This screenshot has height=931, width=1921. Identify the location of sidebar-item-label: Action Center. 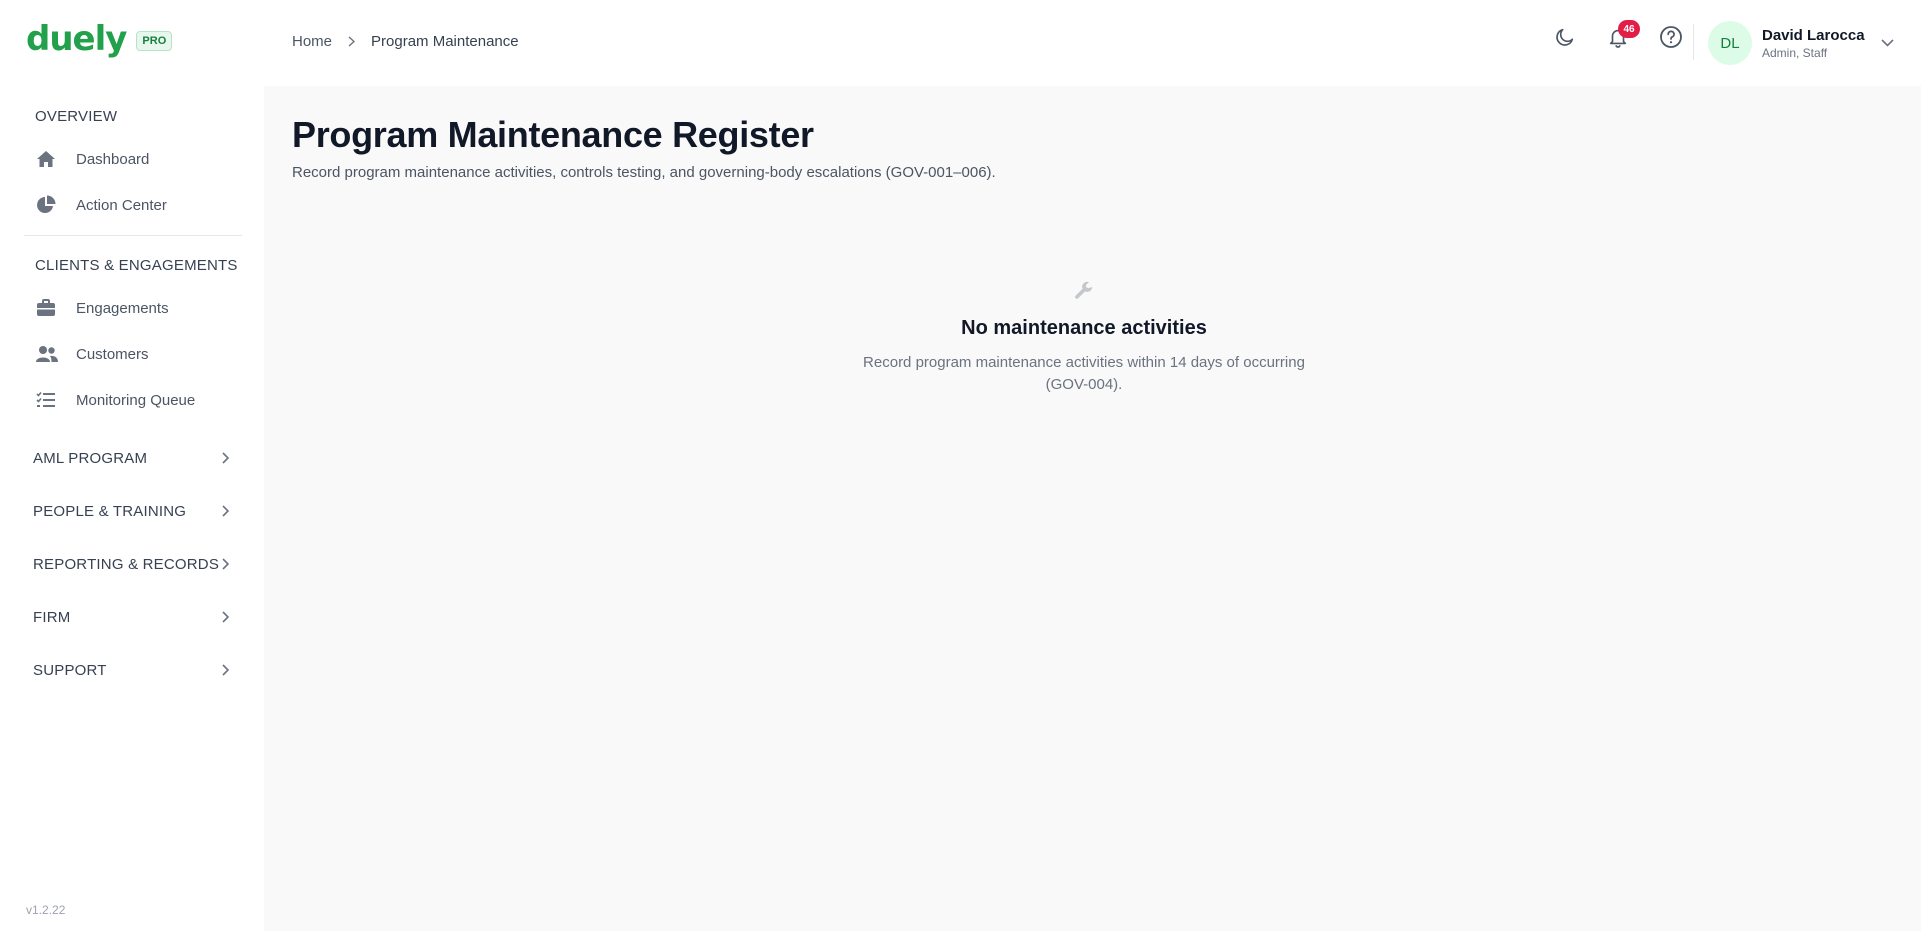
(121, 205).